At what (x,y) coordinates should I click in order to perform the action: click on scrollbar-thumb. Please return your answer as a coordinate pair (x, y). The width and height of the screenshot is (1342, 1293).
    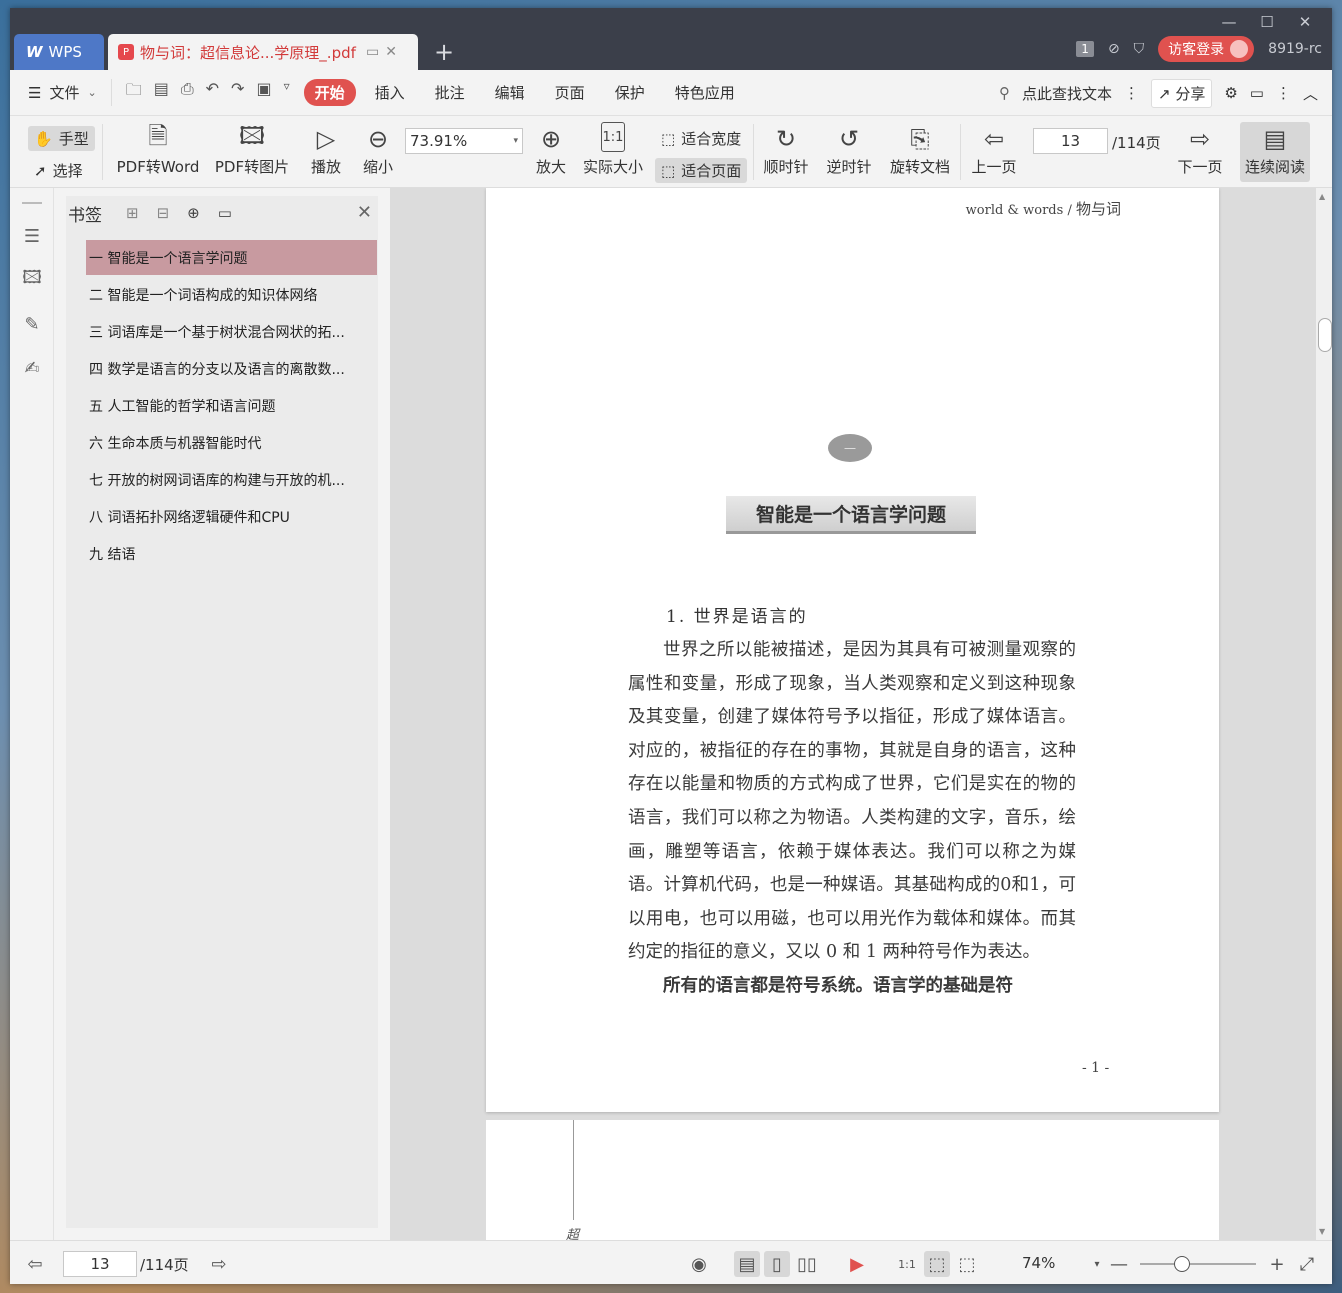
    Looking at the image, I should click on (1325, 335).